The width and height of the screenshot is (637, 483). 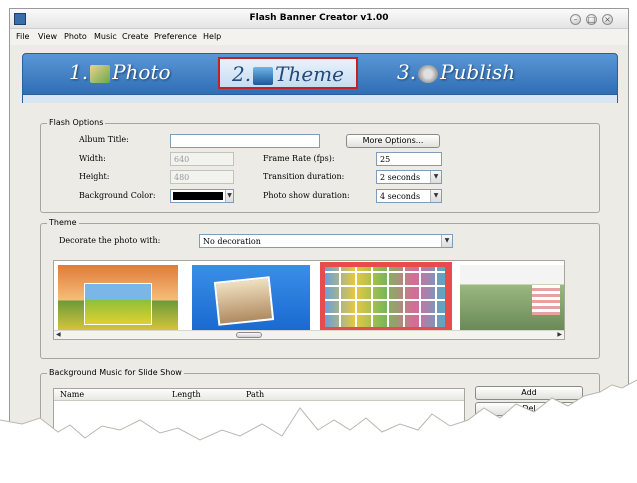 I want to click on scroll-thumb, so click(x=249, y=335).